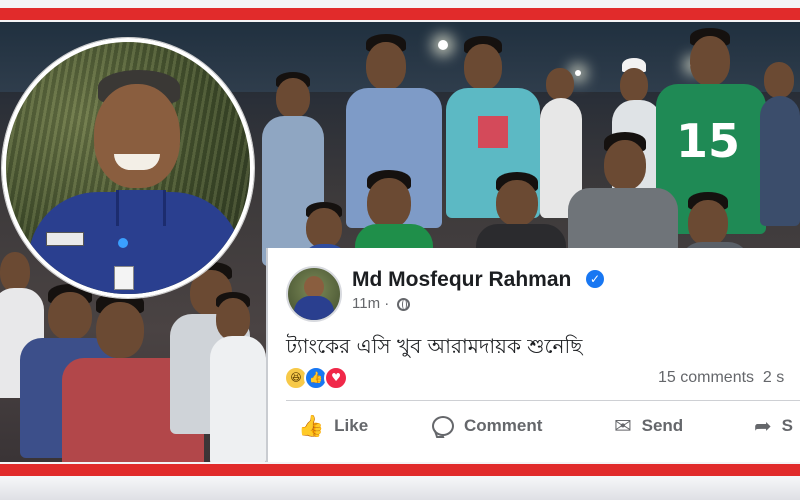  What do you see at coordinates (404, 304) in the screenshot?
I see `globe-icon` at bounding box center [404, 304].